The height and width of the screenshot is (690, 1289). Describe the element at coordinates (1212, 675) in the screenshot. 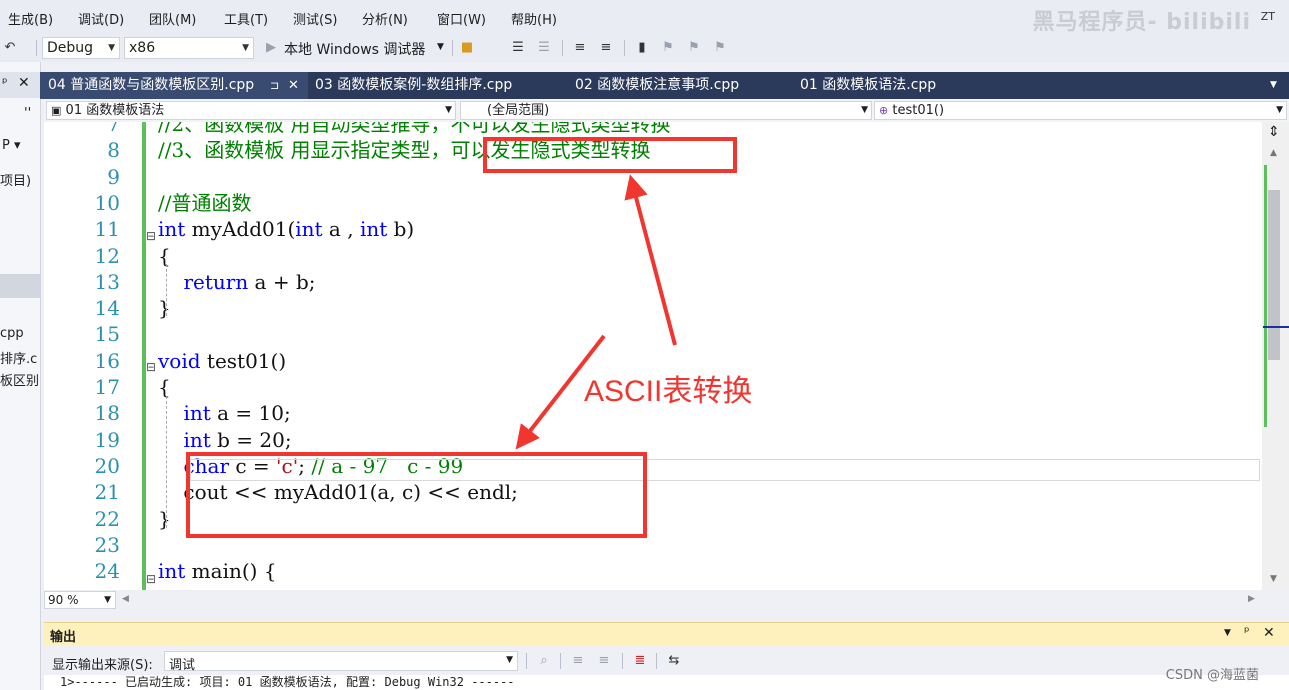

I see `csdn-watermark: CSDN @海蓝菌` at that location.